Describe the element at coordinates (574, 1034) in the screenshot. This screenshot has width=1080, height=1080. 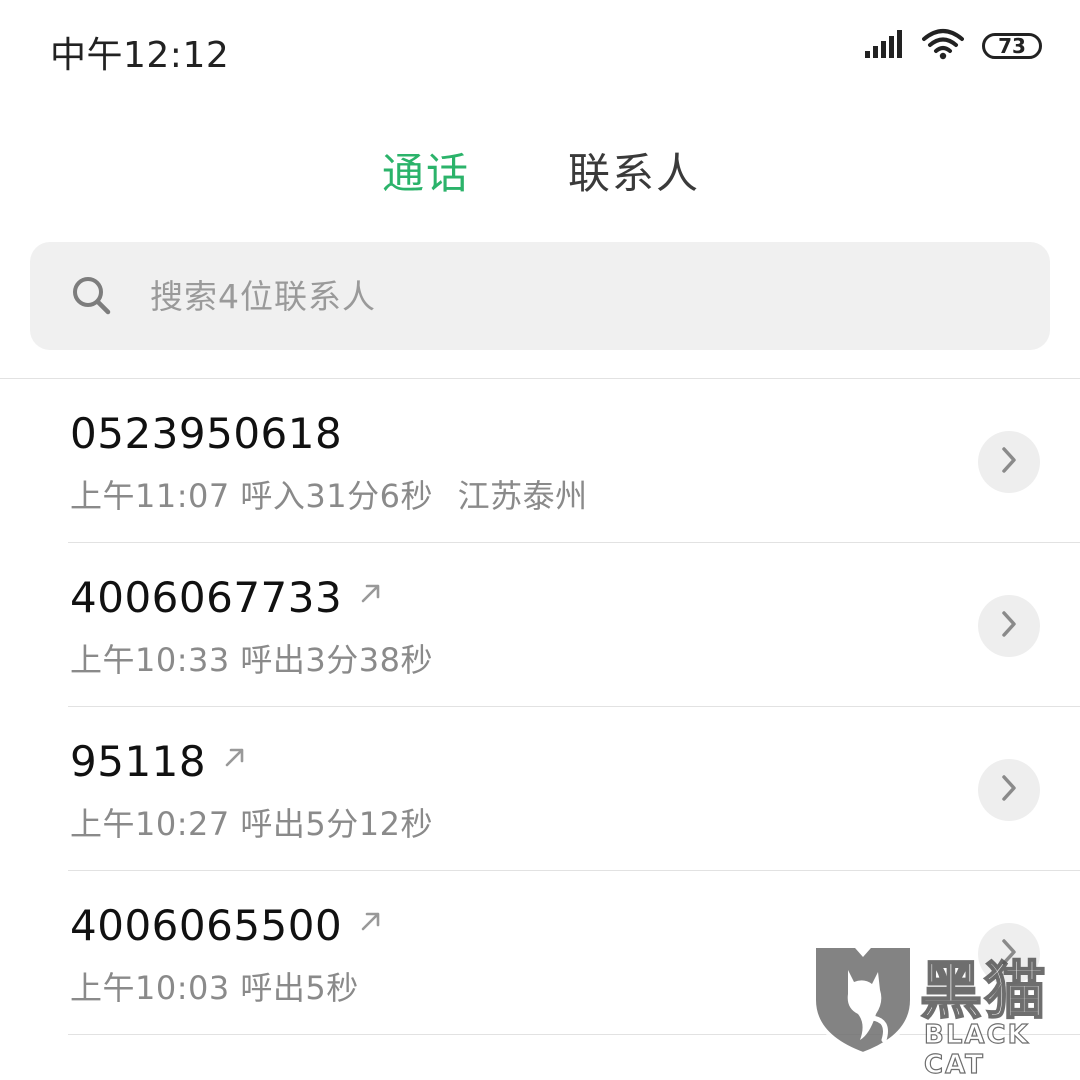
I see `row-divider` at that location.